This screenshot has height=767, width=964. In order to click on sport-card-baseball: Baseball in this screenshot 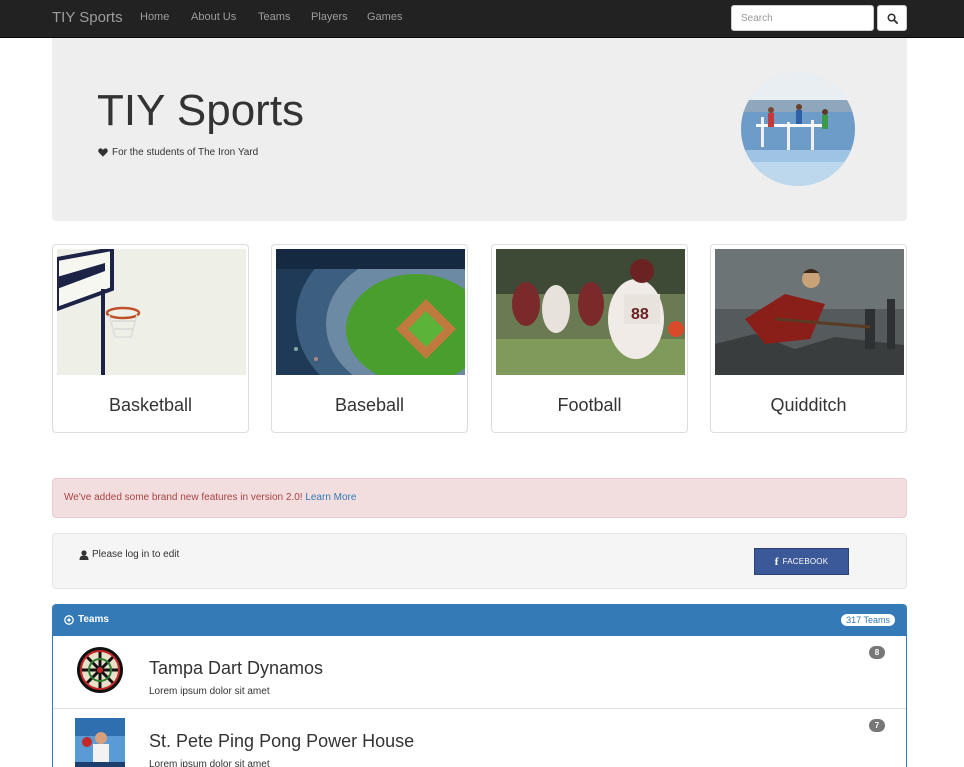, I will do `click(369, 338)`.